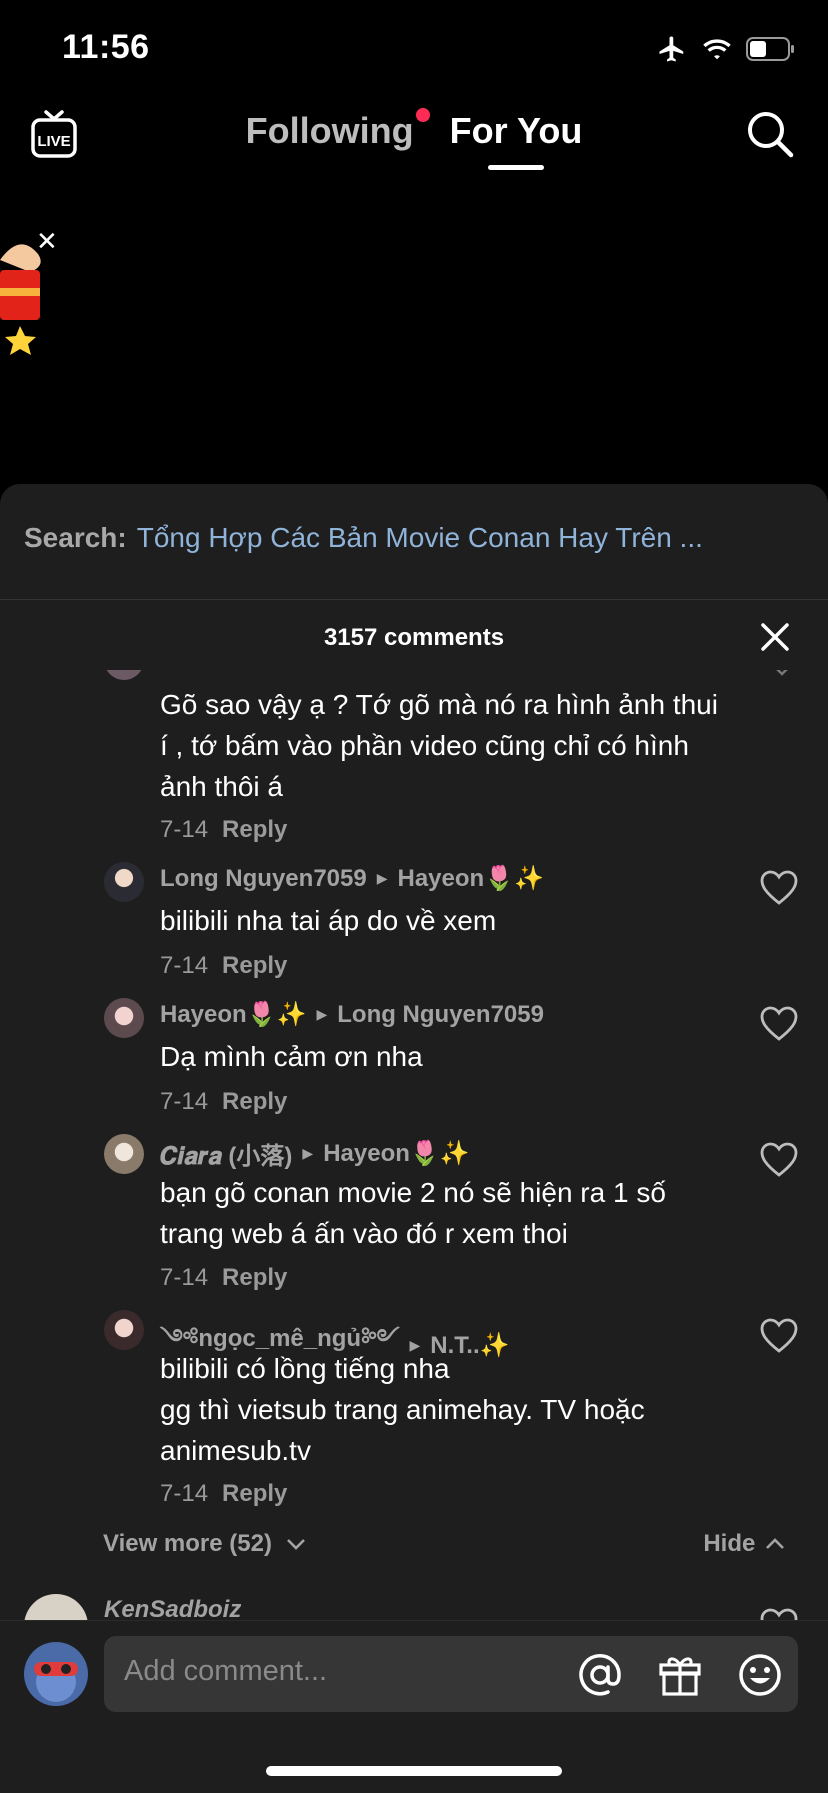 This screenshot has width=828, height=1793. What do you see at coordinates (106, 47) in the screenshot?
I see `status-time: 11:56` at bounding box center [106, 47].